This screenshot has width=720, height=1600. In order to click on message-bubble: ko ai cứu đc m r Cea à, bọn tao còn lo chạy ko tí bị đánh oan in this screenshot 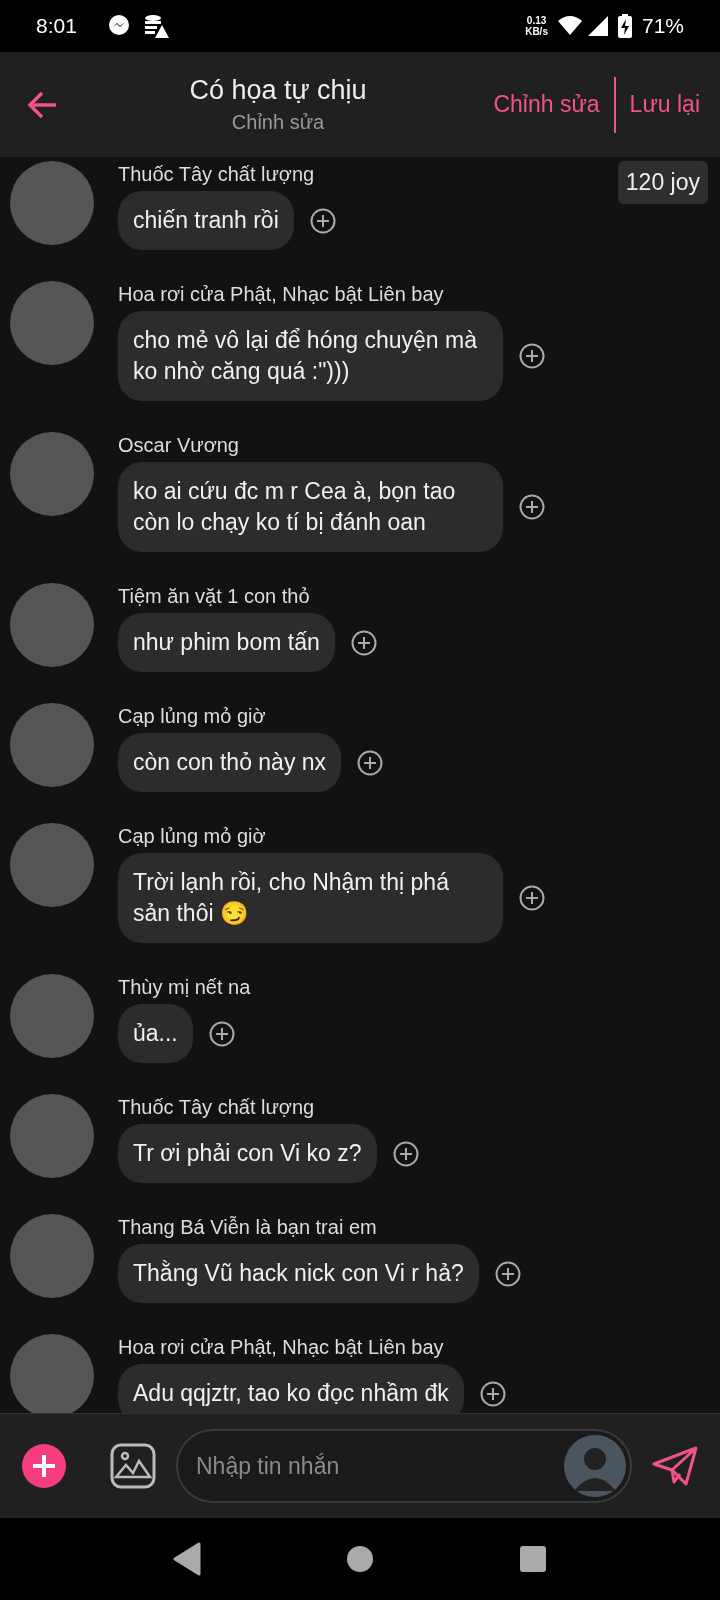, I will do `click(310, 507)`.